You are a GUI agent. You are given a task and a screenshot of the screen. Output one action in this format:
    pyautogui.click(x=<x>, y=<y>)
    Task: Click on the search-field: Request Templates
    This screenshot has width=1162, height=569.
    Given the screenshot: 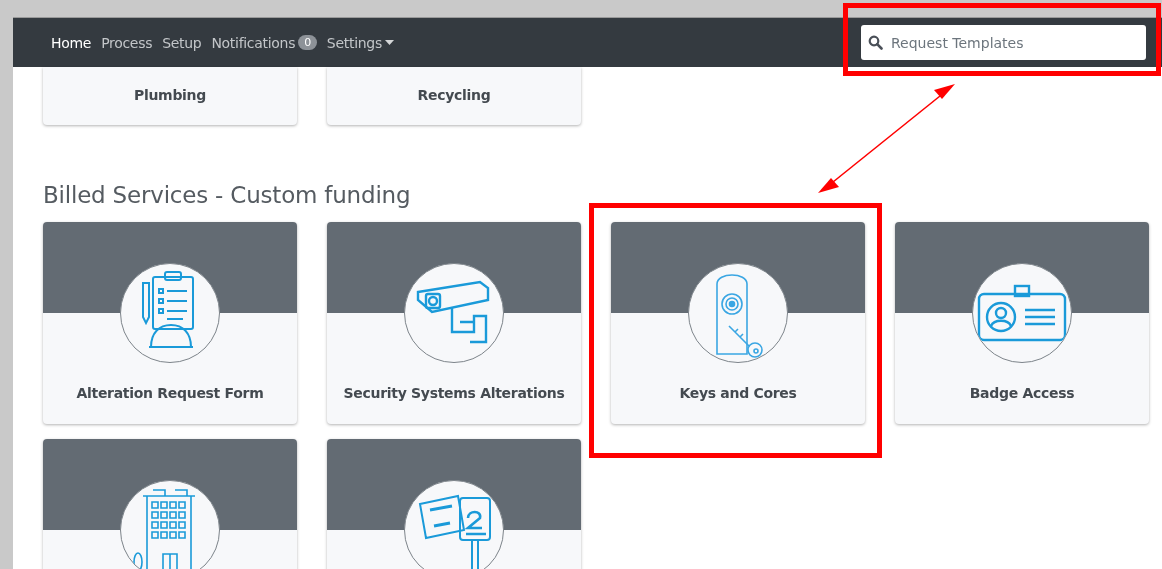 What is the action you would take?
    pyautogui.click(x=1003, y=42)
    